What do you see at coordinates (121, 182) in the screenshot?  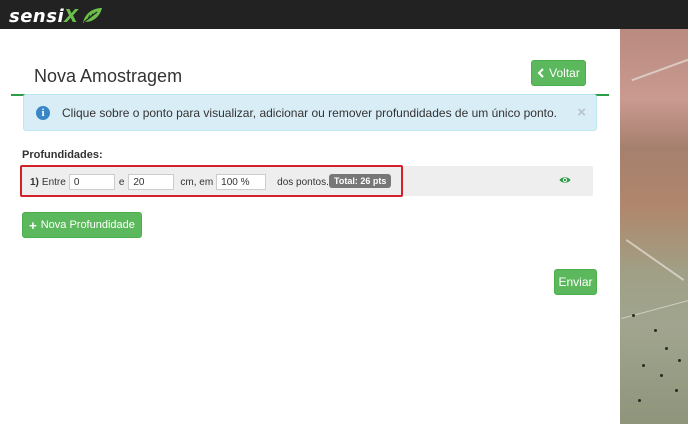 I see `e-label: e` at bounding box center [121, 182].